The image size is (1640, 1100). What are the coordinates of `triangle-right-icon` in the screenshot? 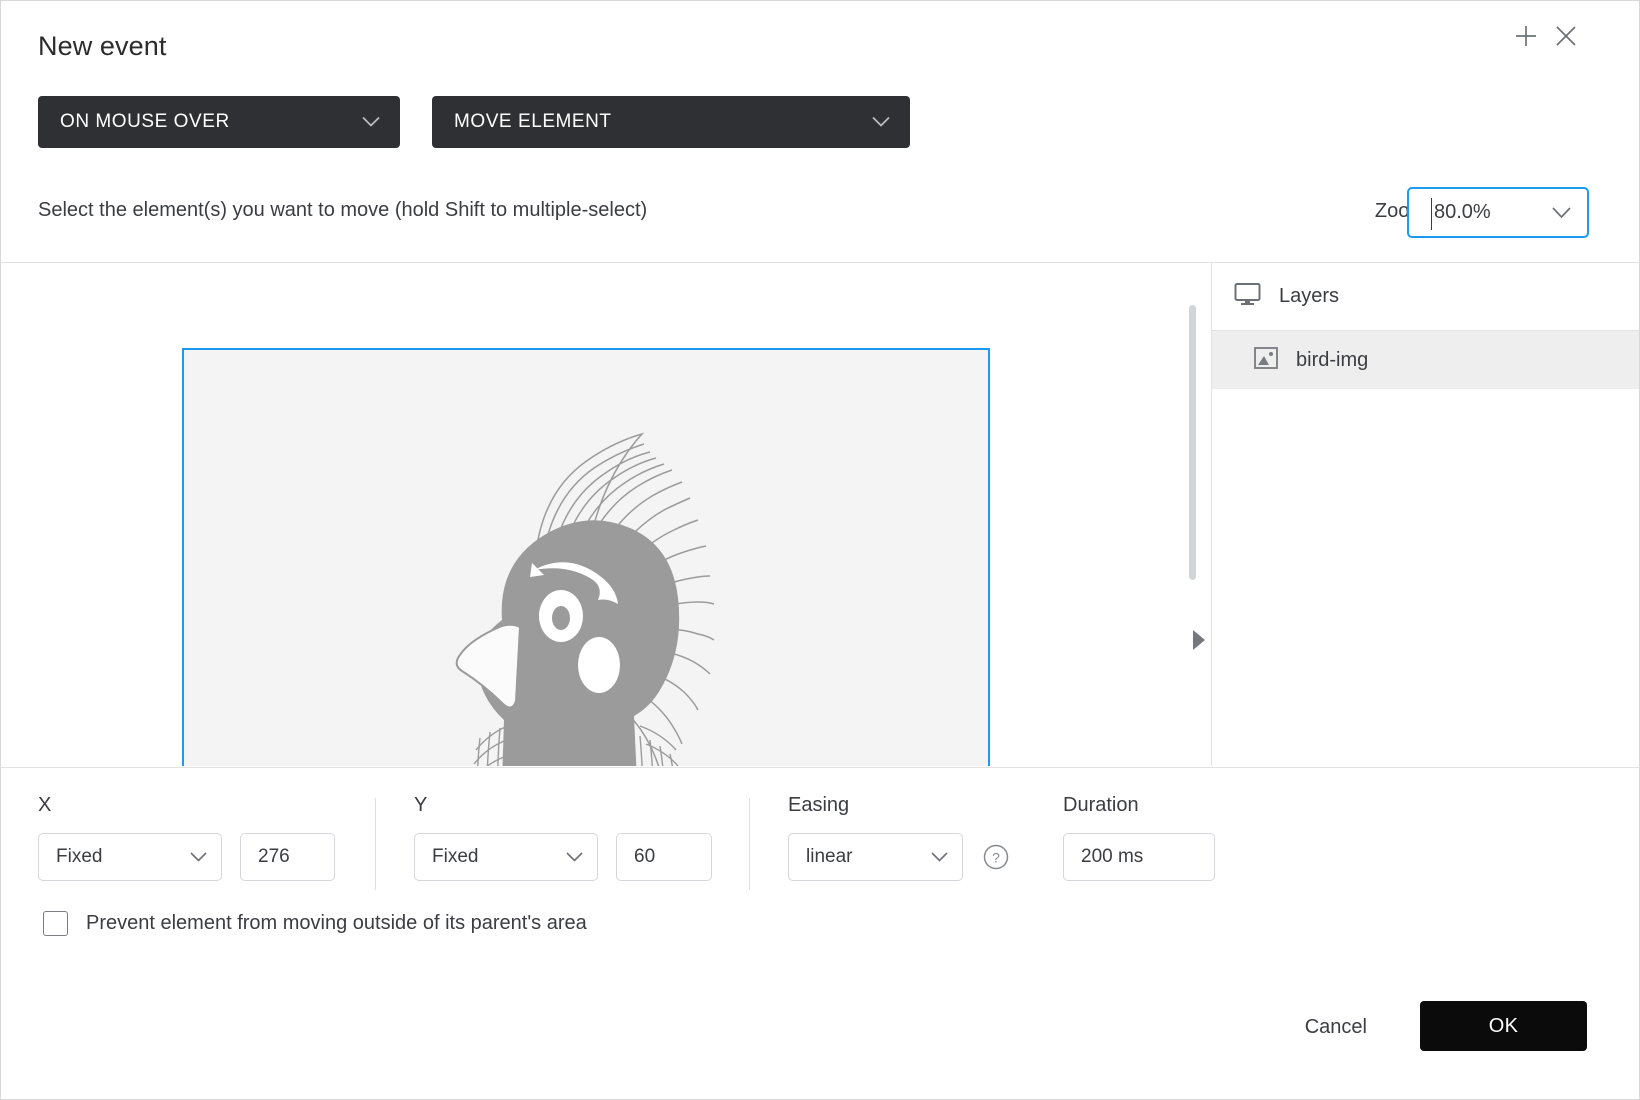 It's located at (1199, 640).